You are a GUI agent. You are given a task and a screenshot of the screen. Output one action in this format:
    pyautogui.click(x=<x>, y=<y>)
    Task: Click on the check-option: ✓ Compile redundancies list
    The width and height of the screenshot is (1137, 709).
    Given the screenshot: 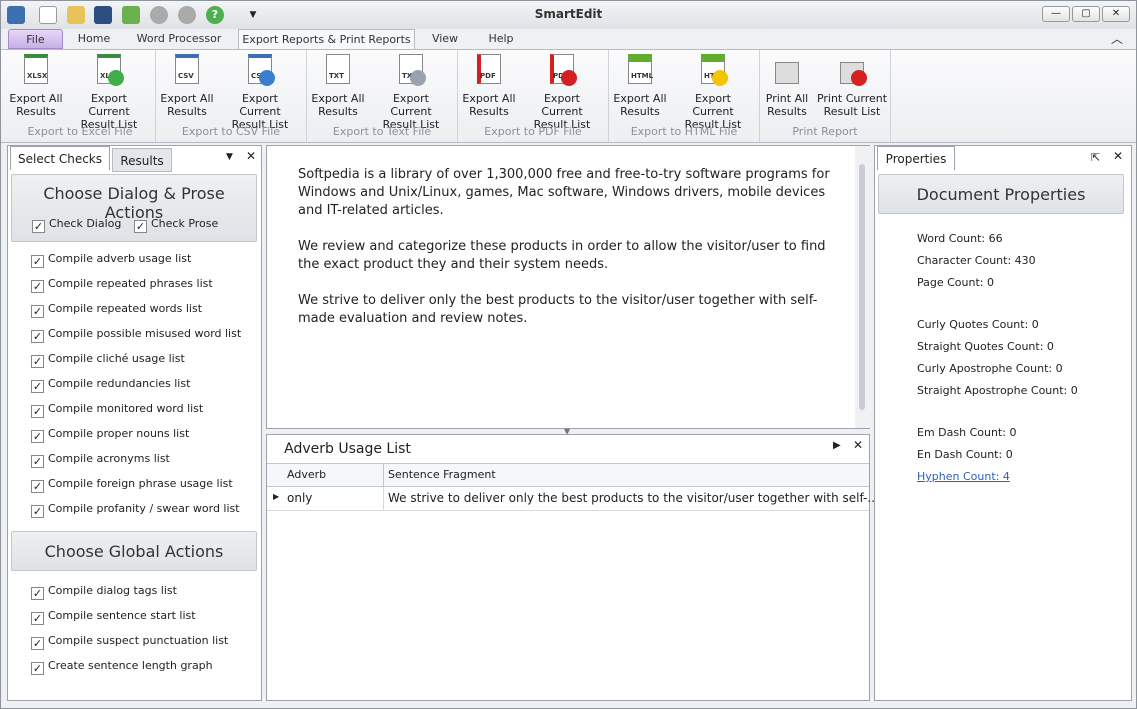 What is the action you would take?
    pyautogui.click(x=110, y=385)
    